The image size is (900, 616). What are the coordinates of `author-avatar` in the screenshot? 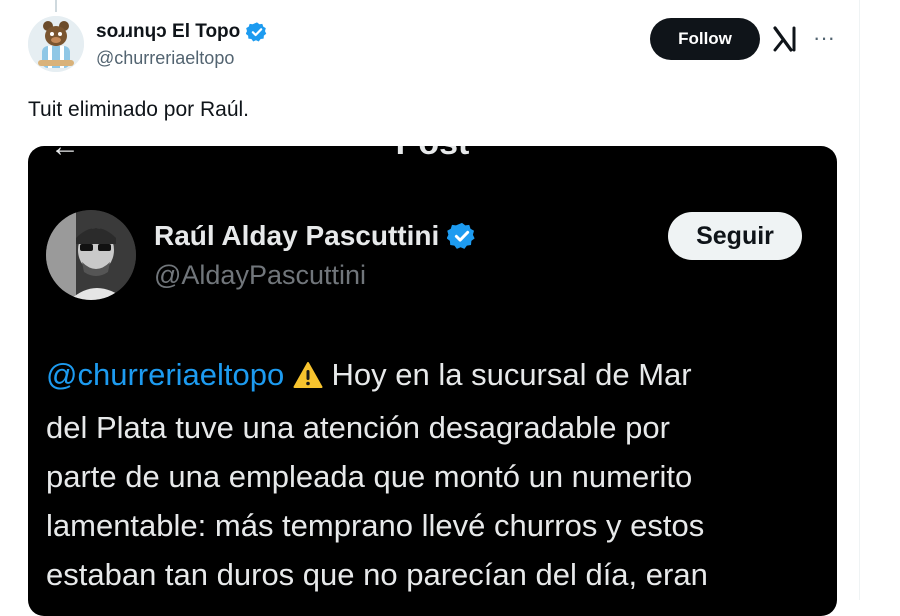 It's located at (56, 44).